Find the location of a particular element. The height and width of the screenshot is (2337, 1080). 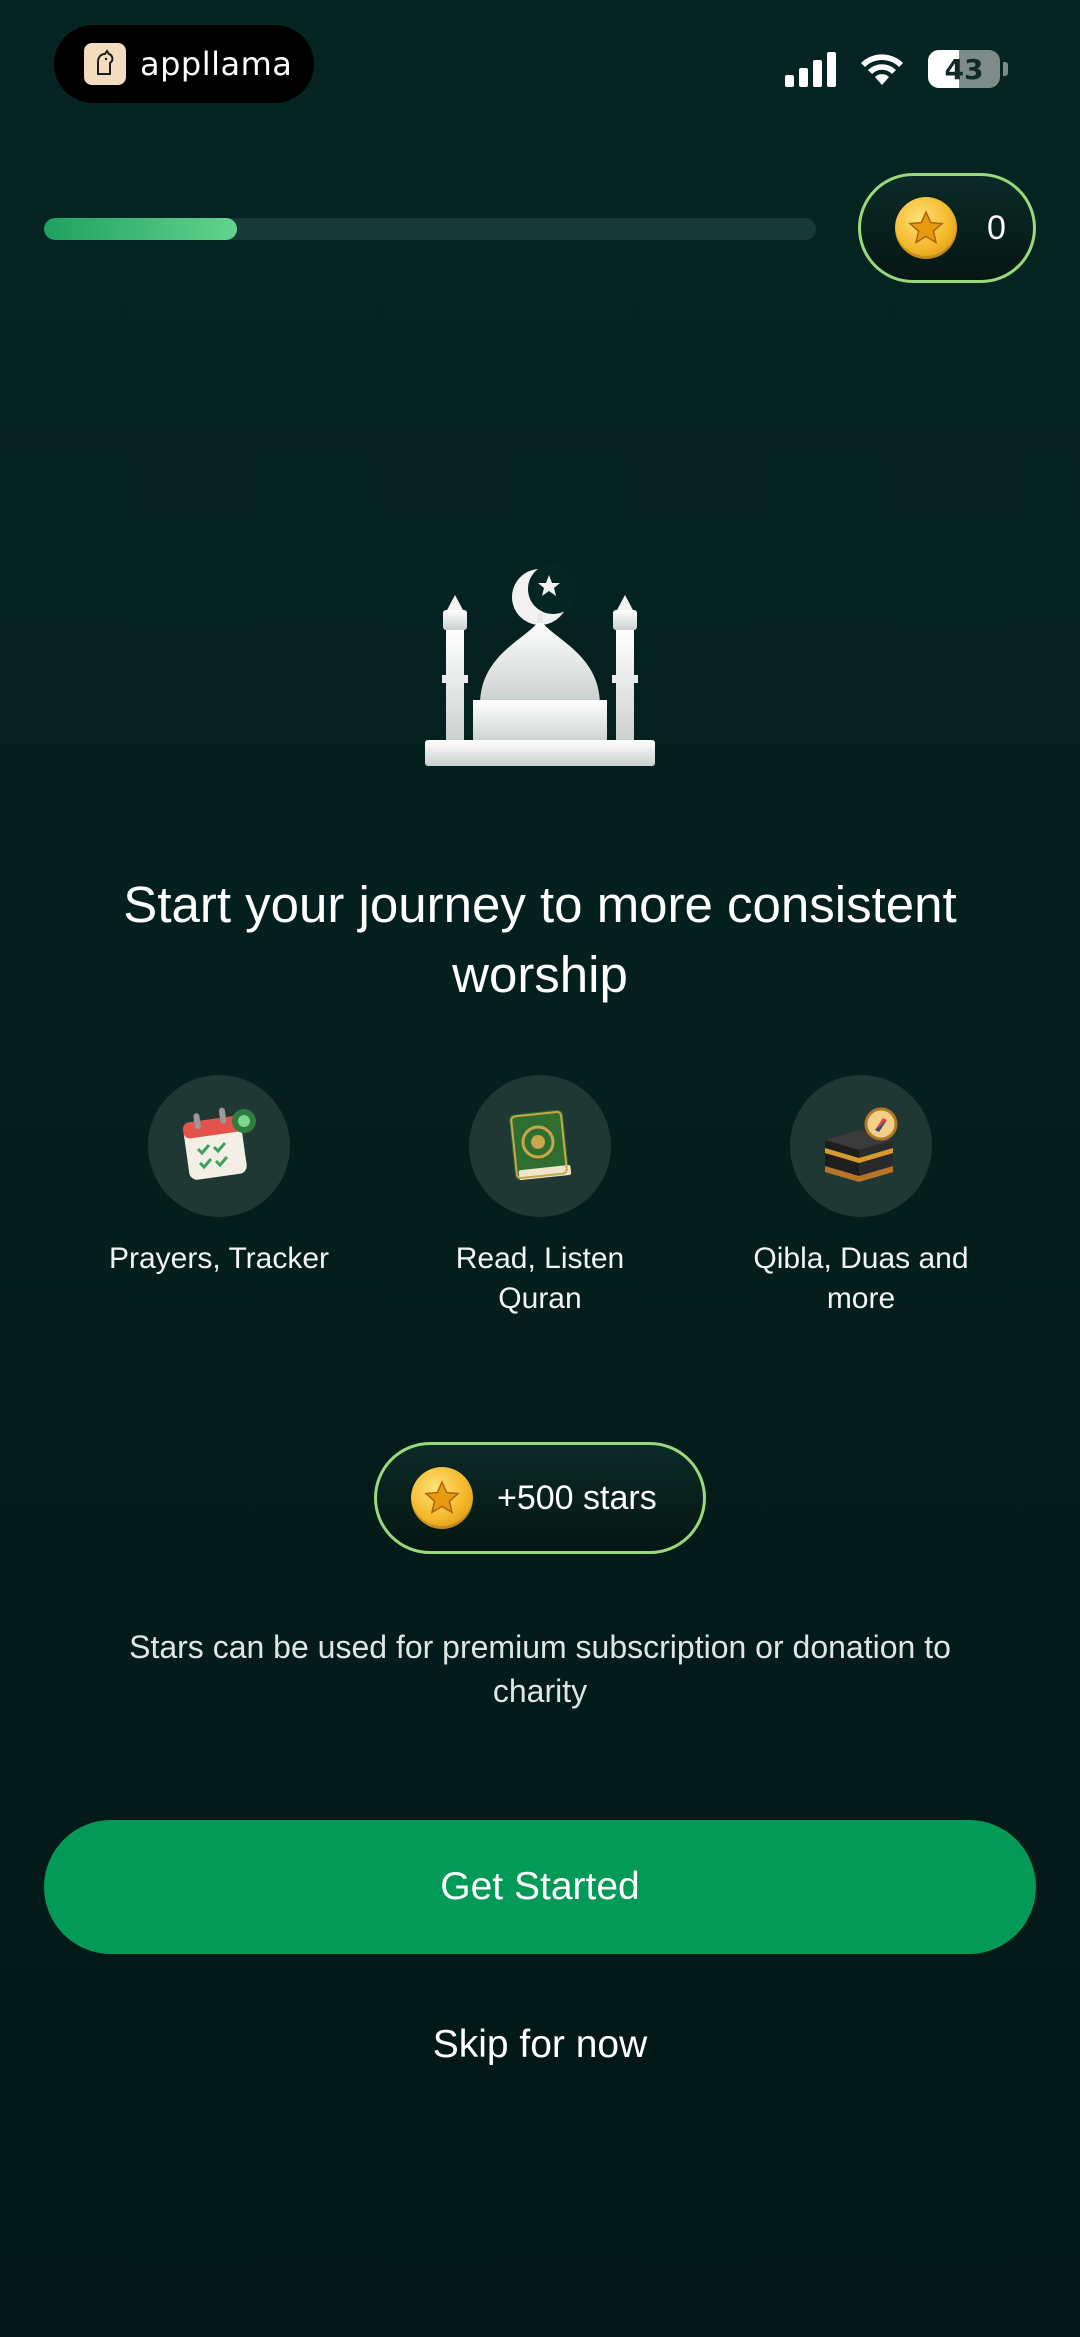

mosque-icon is located at coordinates (540, 665).